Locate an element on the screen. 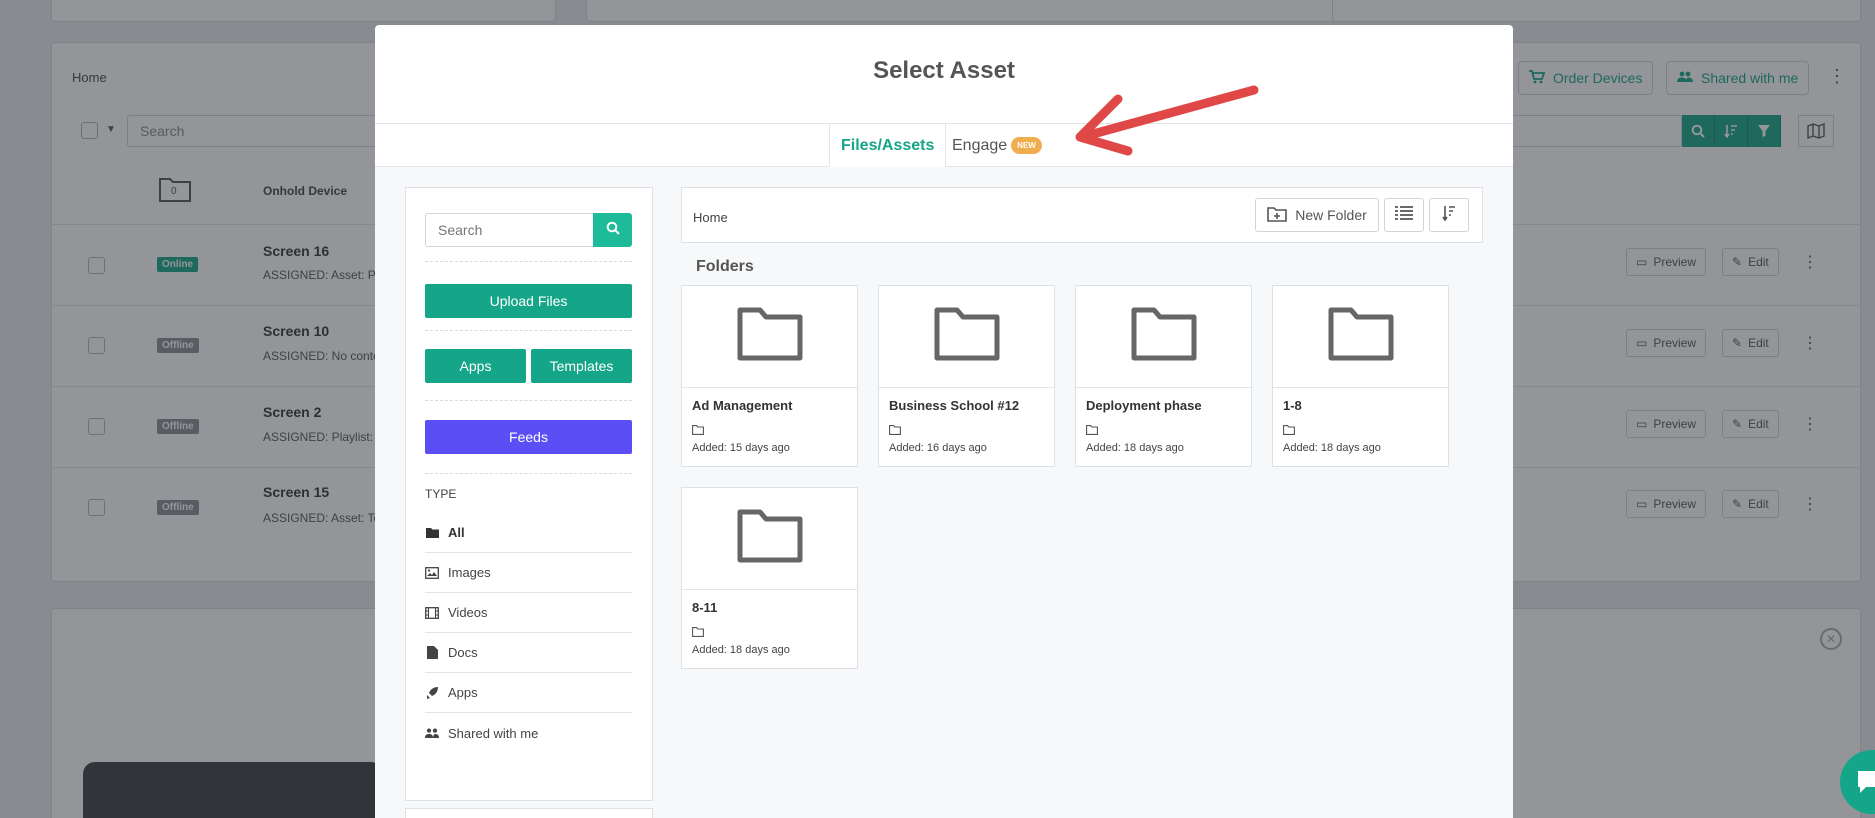  type-heading: TYPE is located at coordinates (441, 494).